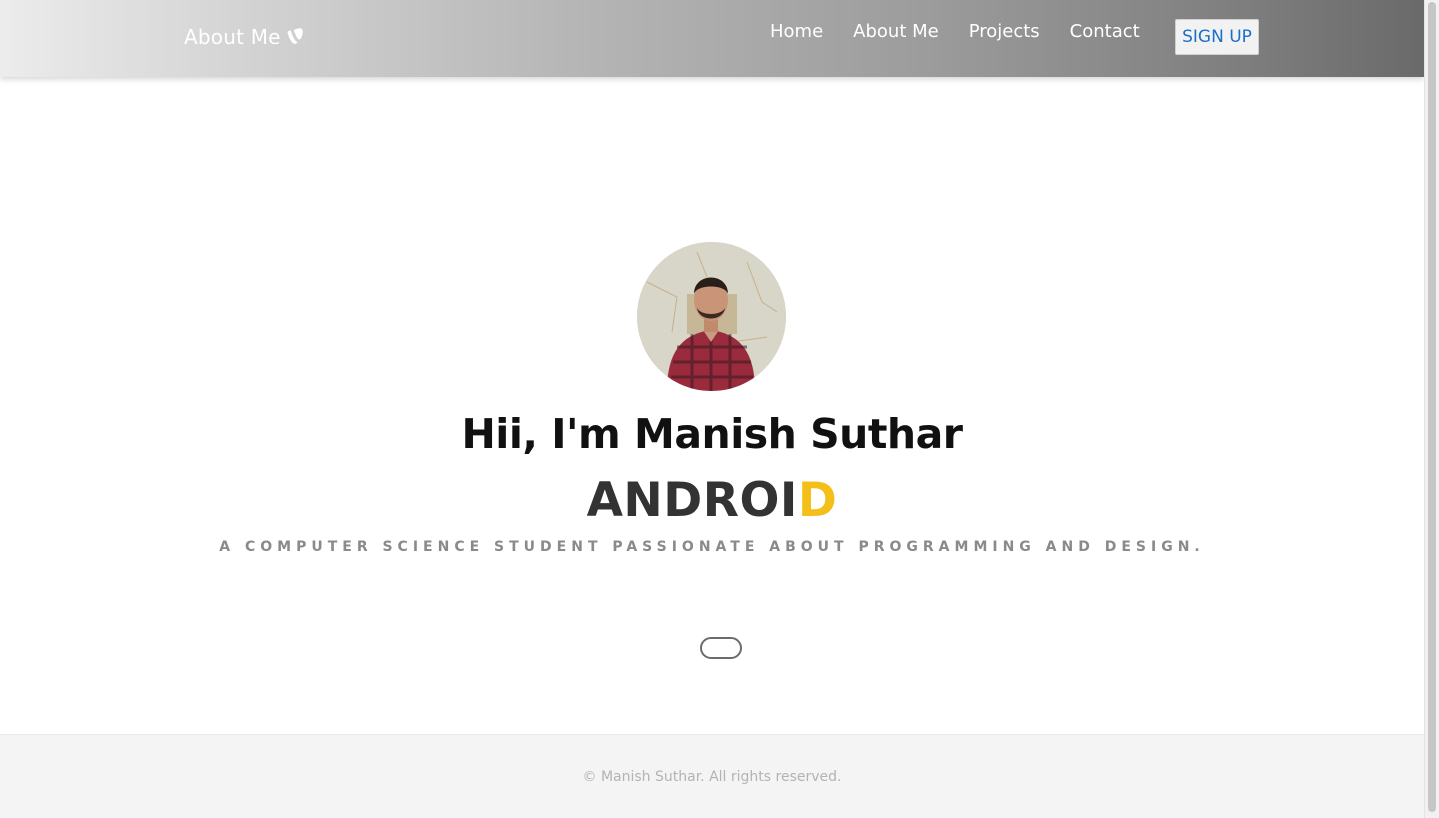 This screenshot has width=1439, height=818. What do you see at coordinates (692, 500) in the screenshot?
I see `hero-role-text: ANDROI` at bounding box center [692, 500].